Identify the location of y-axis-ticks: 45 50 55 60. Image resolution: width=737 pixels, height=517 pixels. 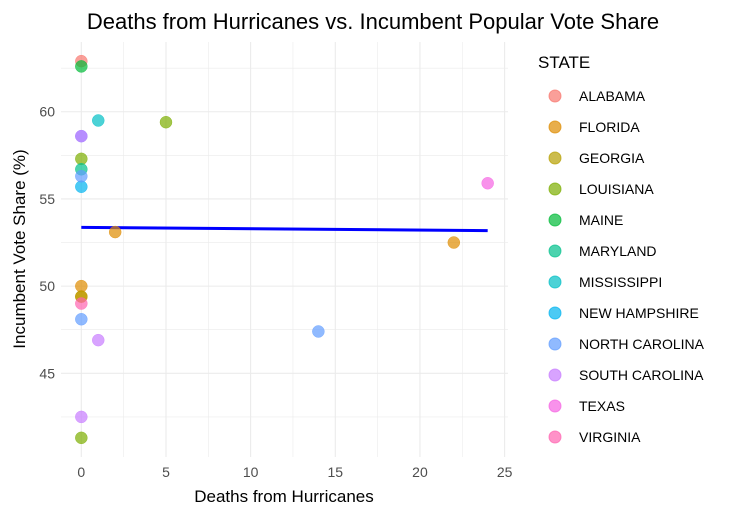
(47, 243).